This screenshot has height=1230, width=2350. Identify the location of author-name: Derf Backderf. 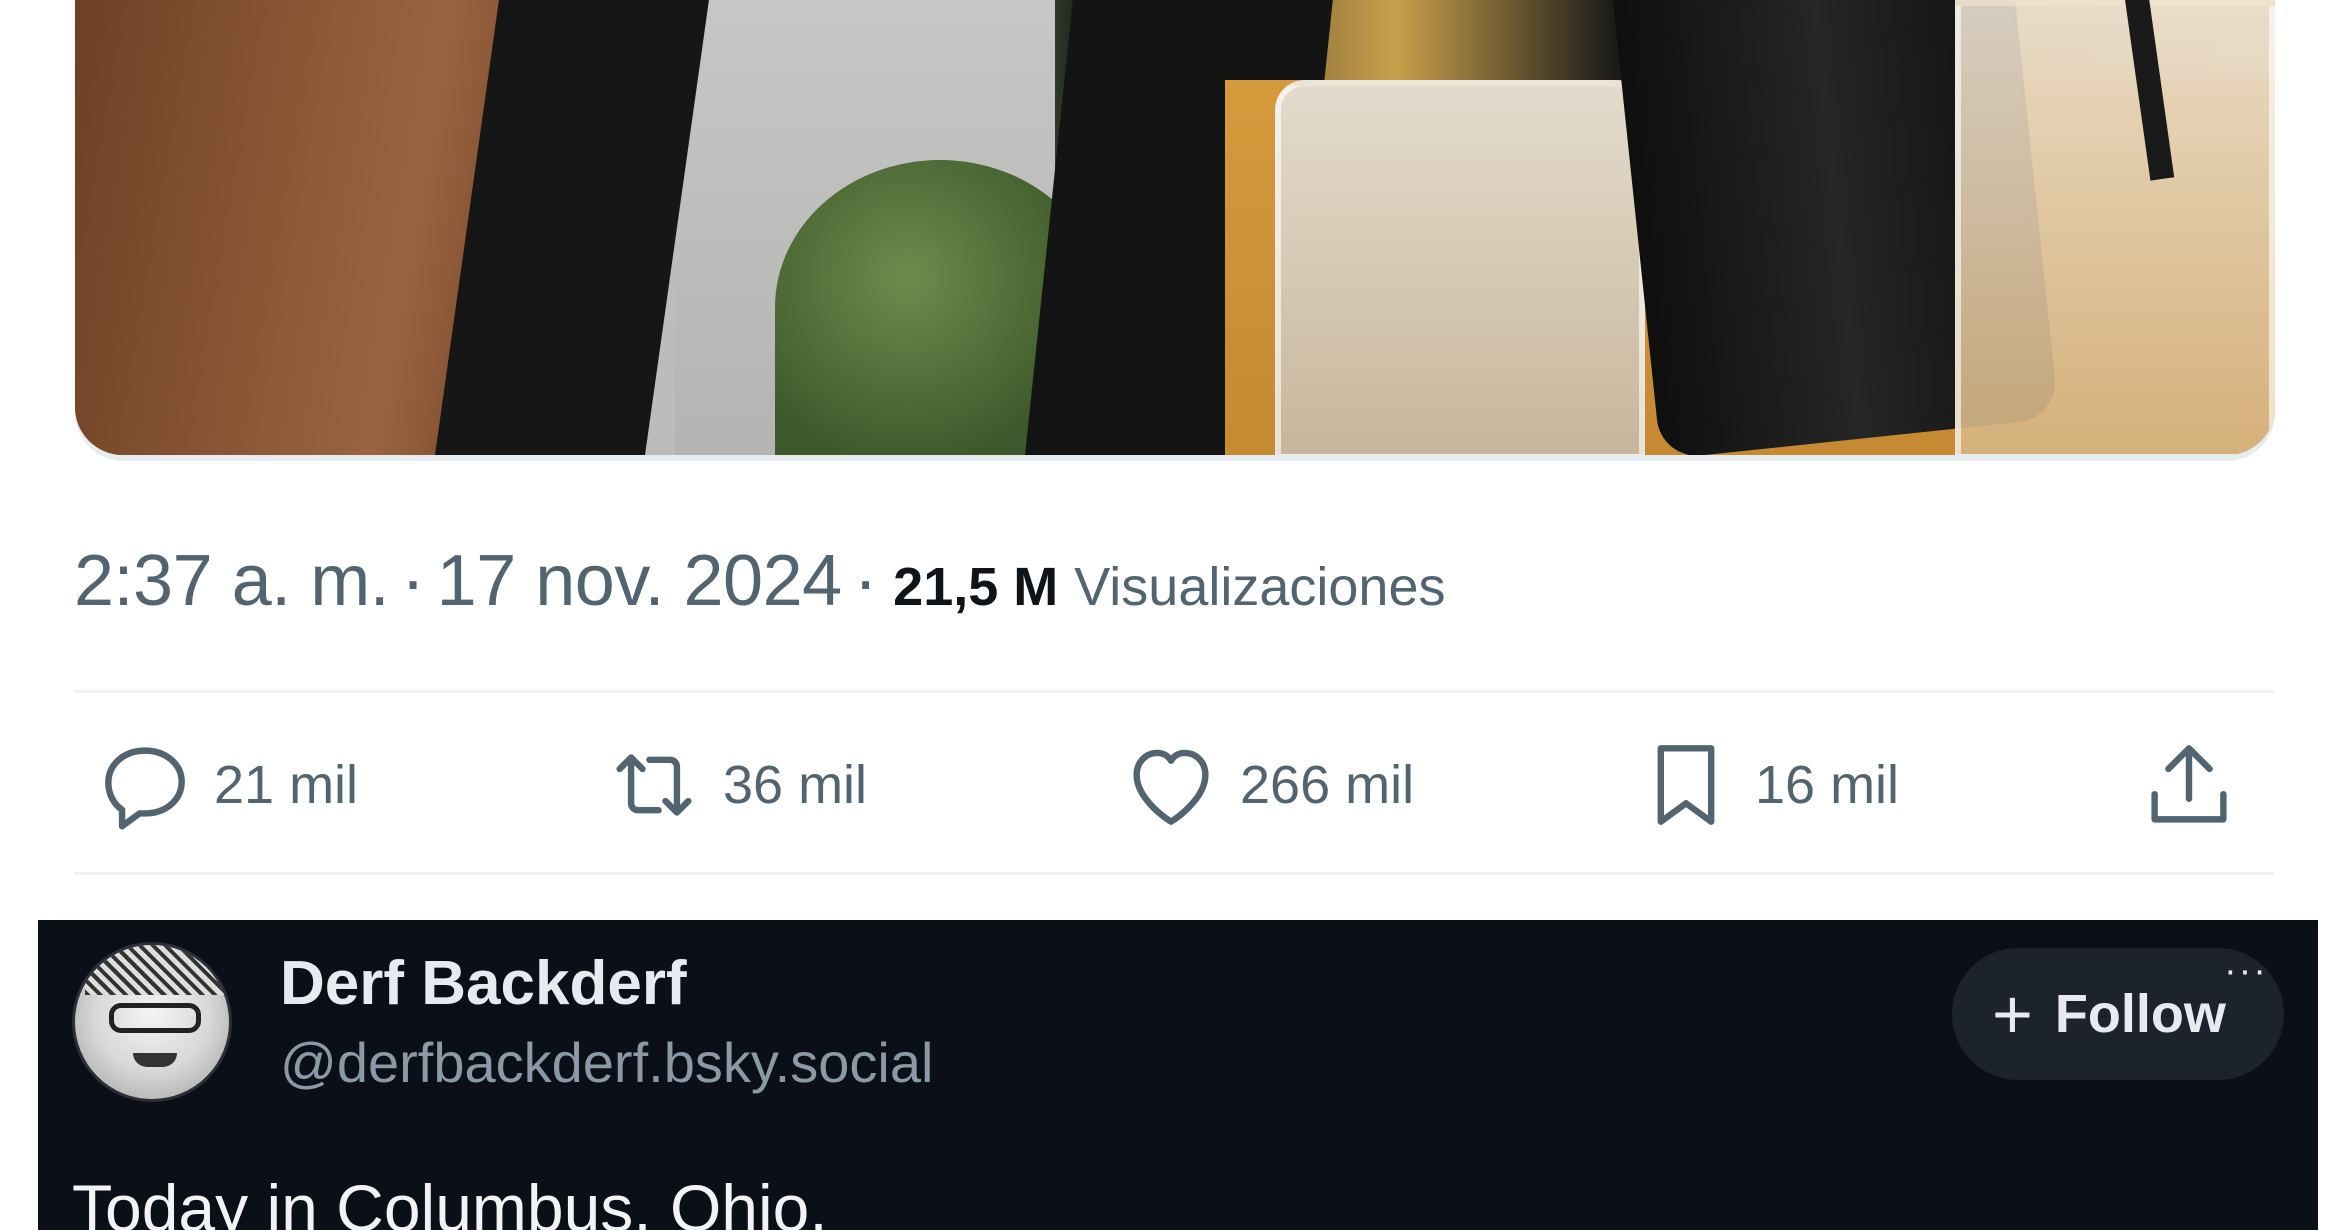
(483, 983).